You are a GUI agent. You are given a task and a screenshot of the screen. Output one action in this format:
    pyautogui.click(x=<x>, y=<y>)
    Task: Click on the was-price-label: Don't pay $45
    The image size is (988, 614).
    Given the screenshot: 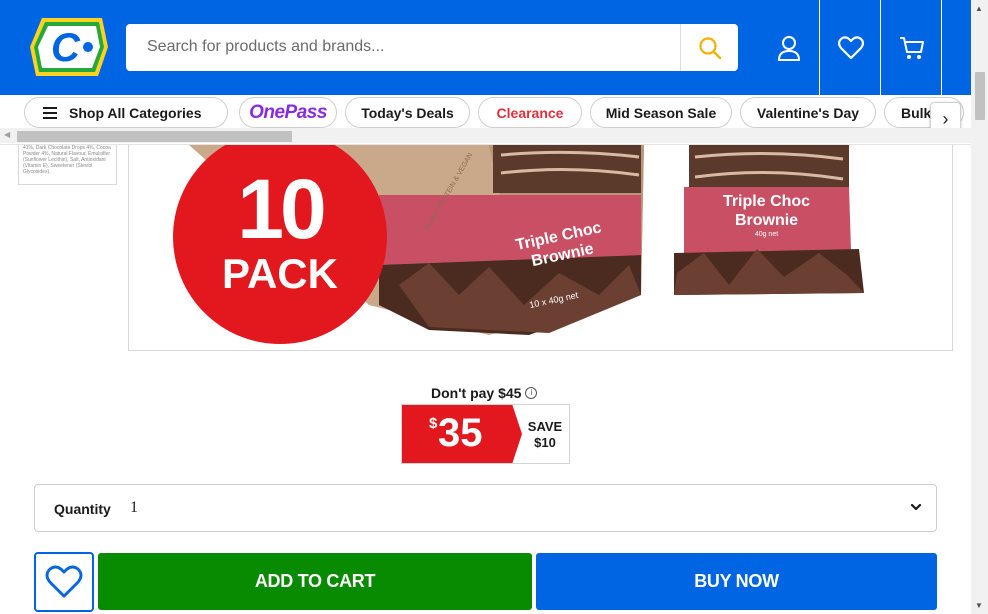 What is the action you would take?
    pyautogui.click(x=476, y=393)
    